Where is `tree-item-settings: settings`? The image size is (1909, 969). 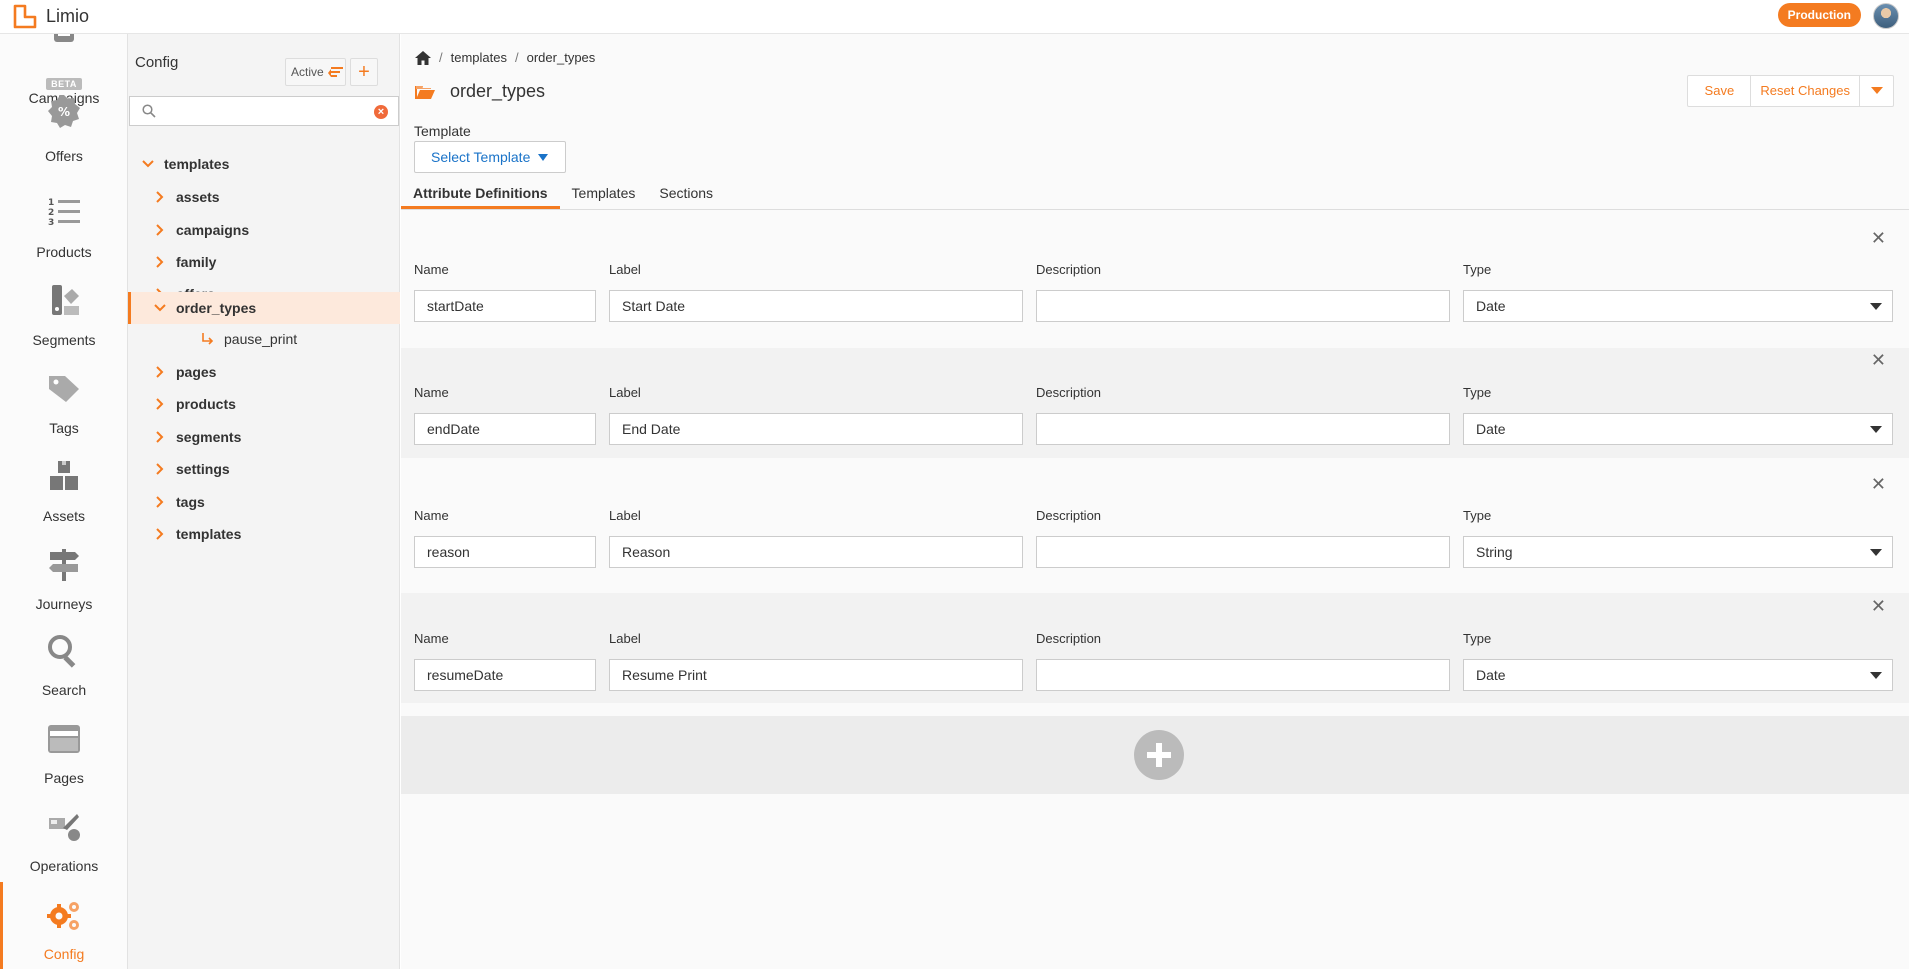
tree-item-settings: settings is located at coordinates (264, 469).